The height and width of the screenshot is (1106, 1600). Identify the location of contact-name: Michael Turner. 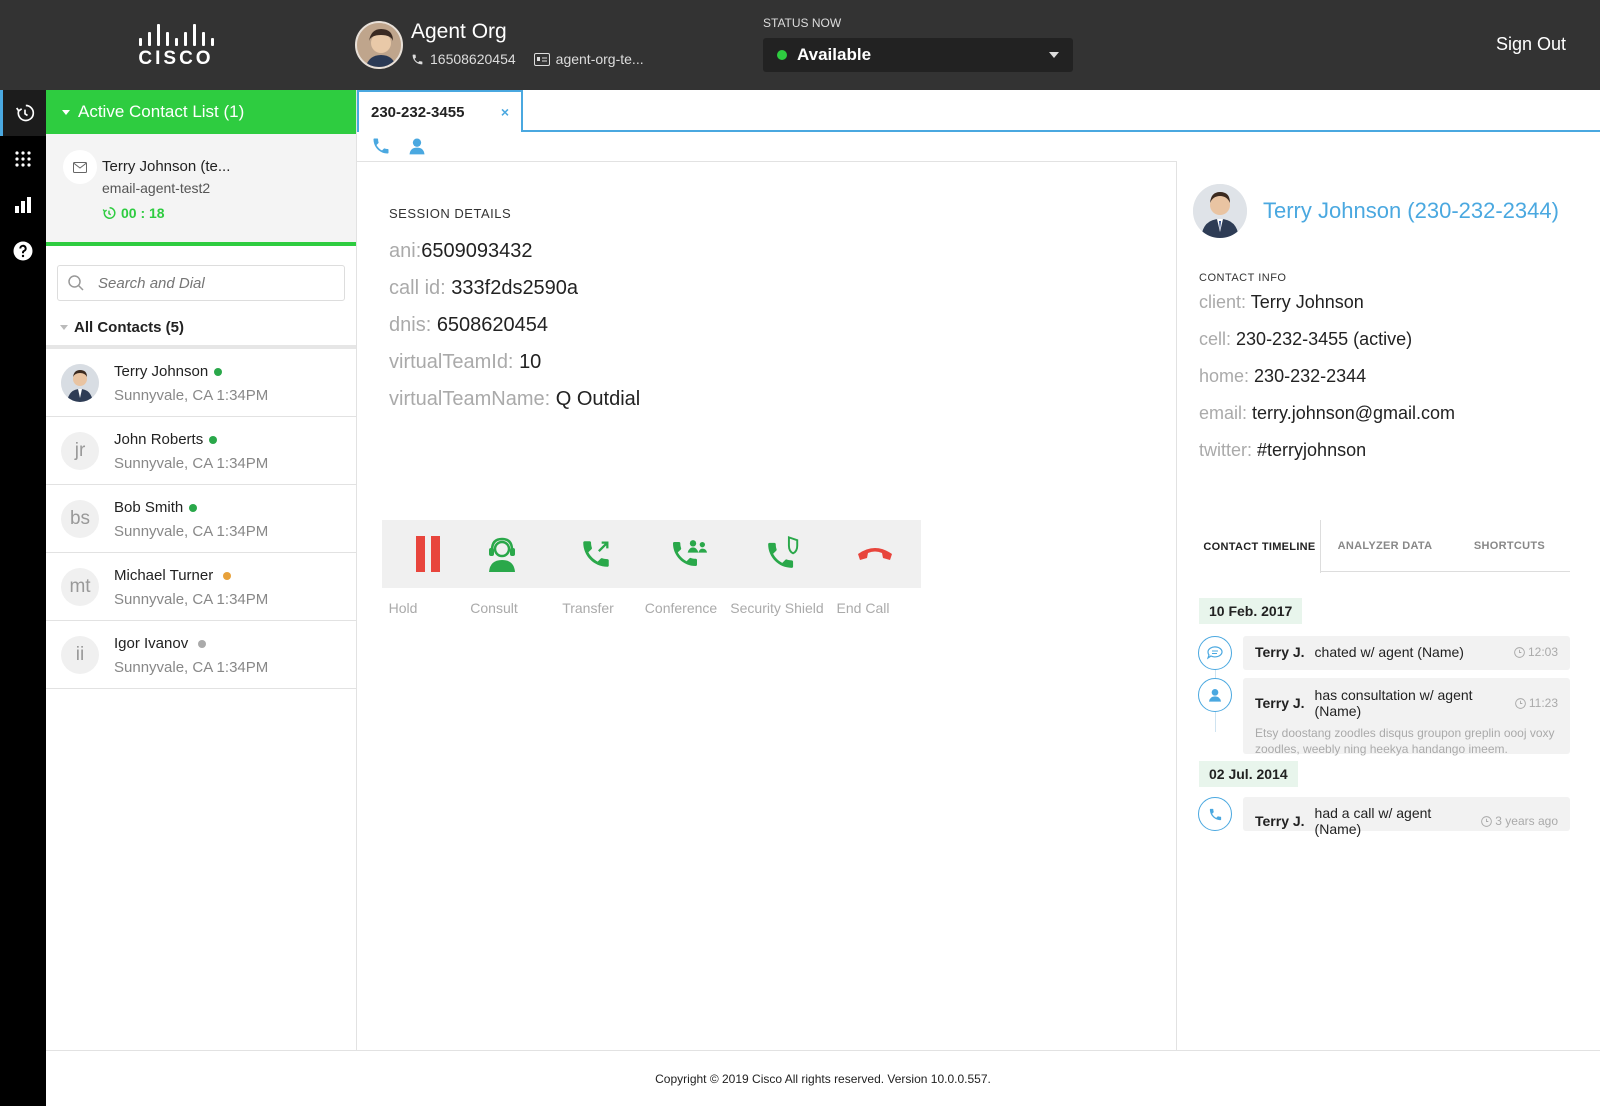
(173, 575).